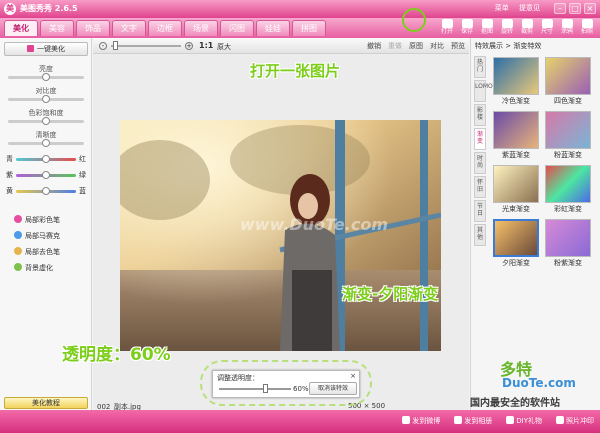 This screenshot has width=600, height=433. I want to click on meitu-app-icon: 美, so click(10, 9).